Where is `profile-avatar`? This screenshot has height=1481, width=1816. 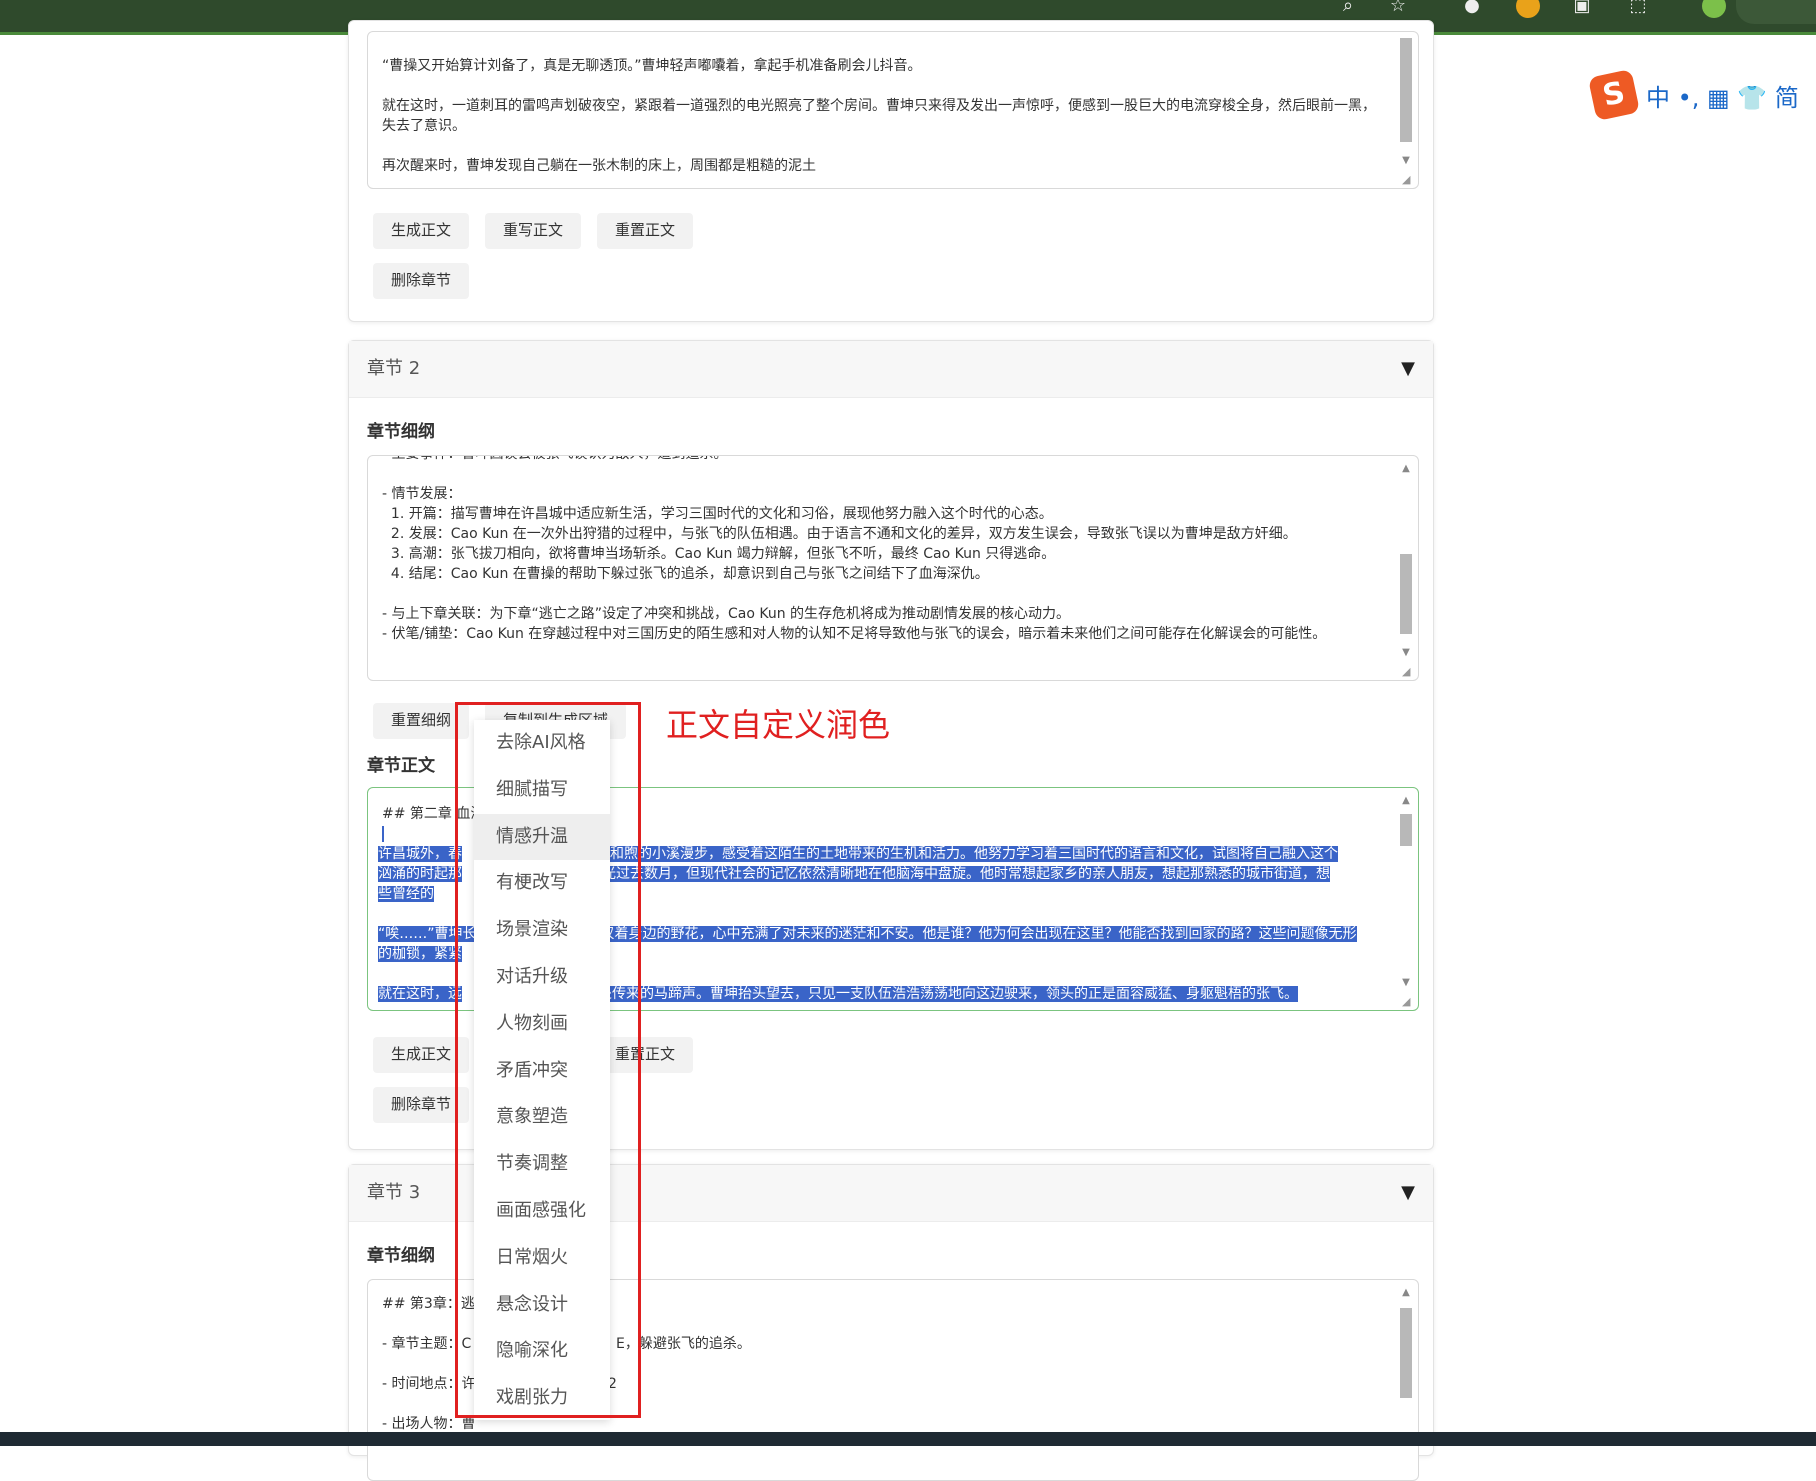
profile-avatar is located at coordinates (1714, 9).